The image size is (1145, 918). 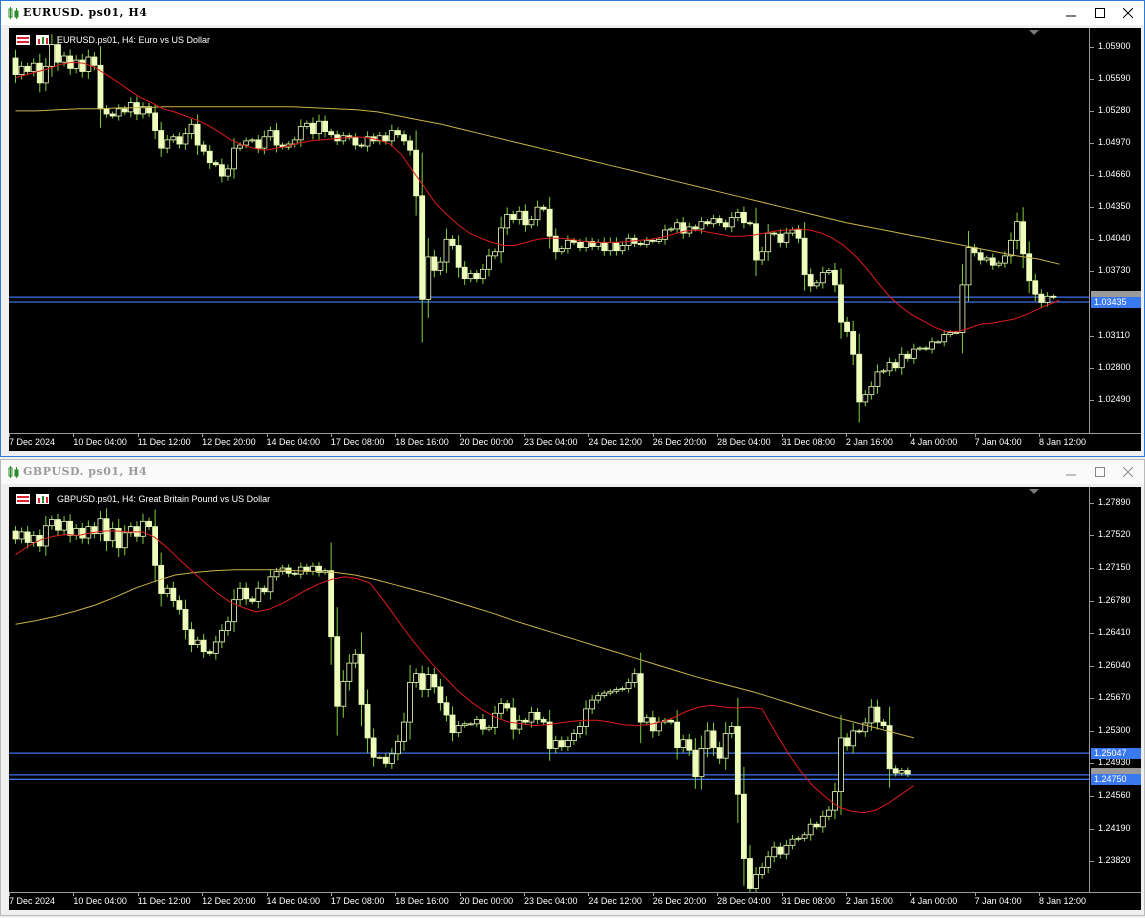 I want to click on chart-icons, so click(x=32, y=40).